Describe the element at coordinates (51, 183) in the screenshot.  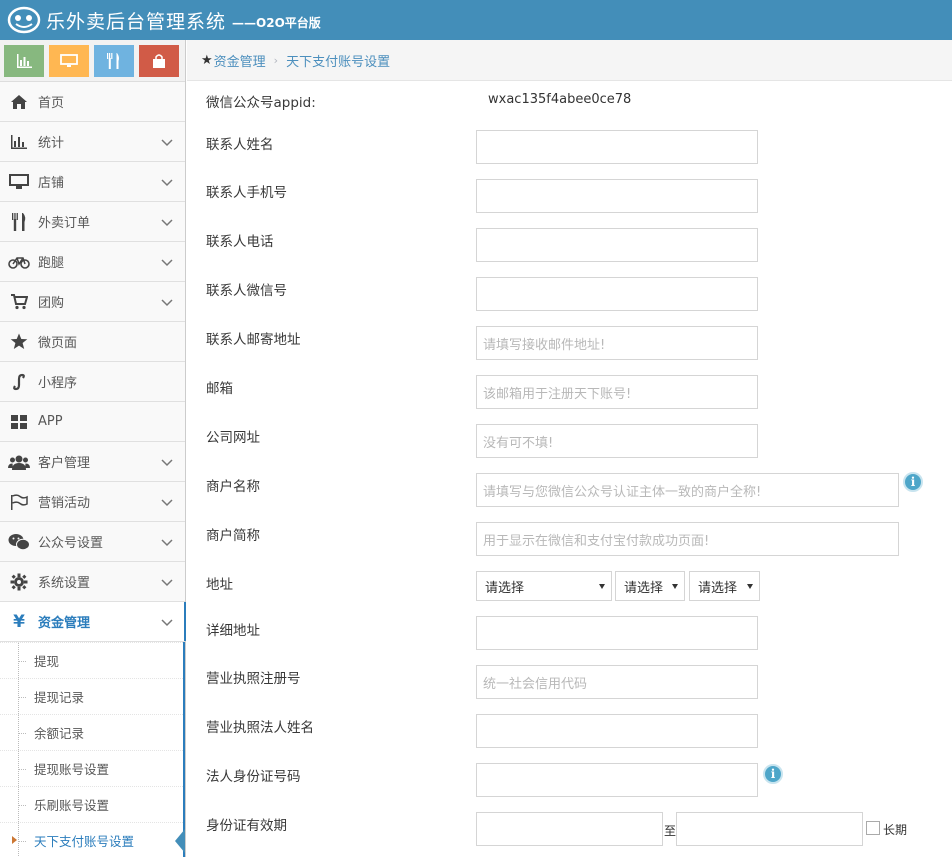
I see `sidebar-item-label: 店铺` at that location.